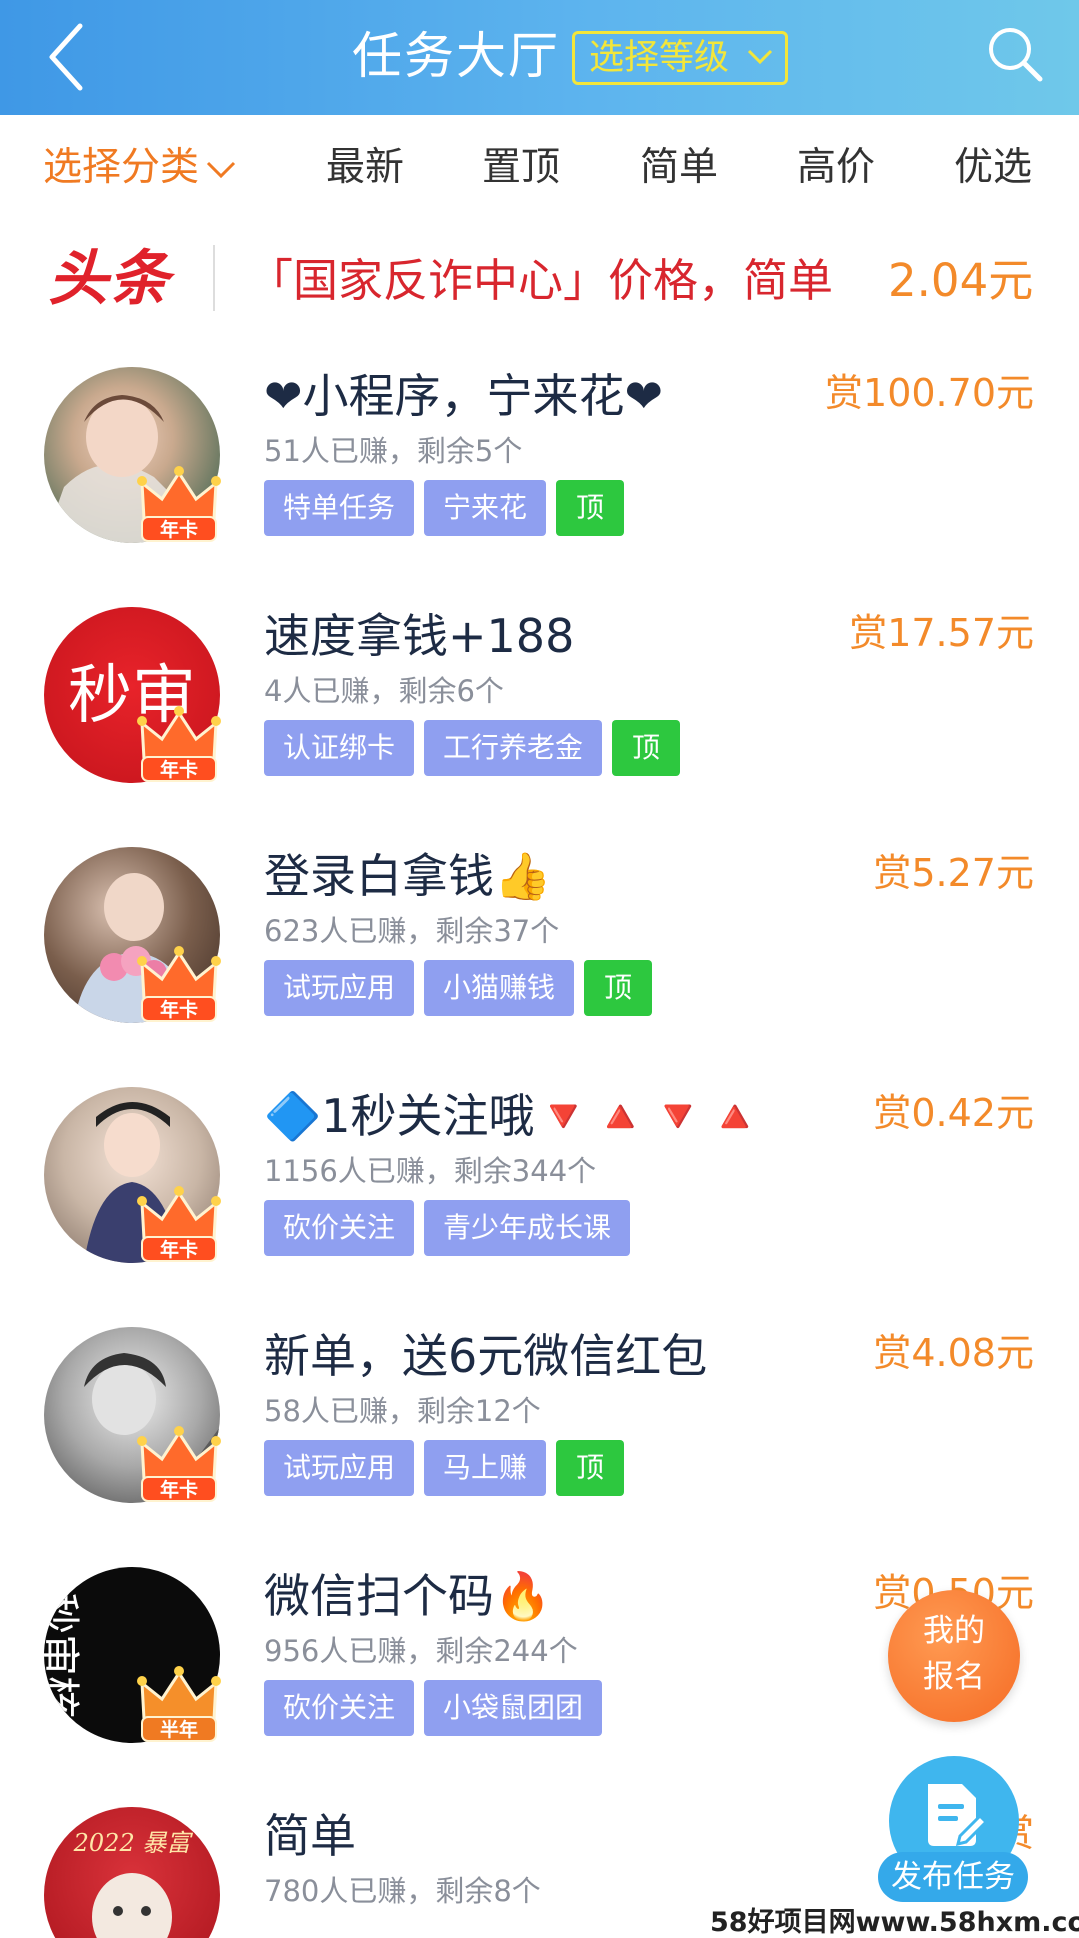 The width and height of the screenshot is (1079, 1938). What do you see at coordinates (421, 1651) in the screenshot?
I see `task-stats: 956人已赚，剩余244个` at bounding box center [421, 1651].